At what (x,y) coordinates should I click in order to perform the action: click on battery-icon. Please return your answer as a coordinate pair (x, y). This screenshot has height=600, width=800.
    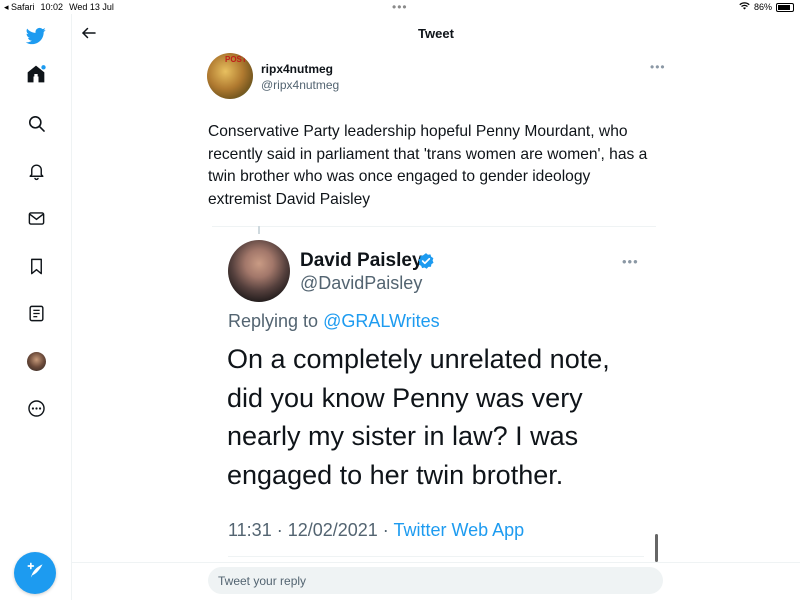
    Looking at the image, I should click on (785, 7).